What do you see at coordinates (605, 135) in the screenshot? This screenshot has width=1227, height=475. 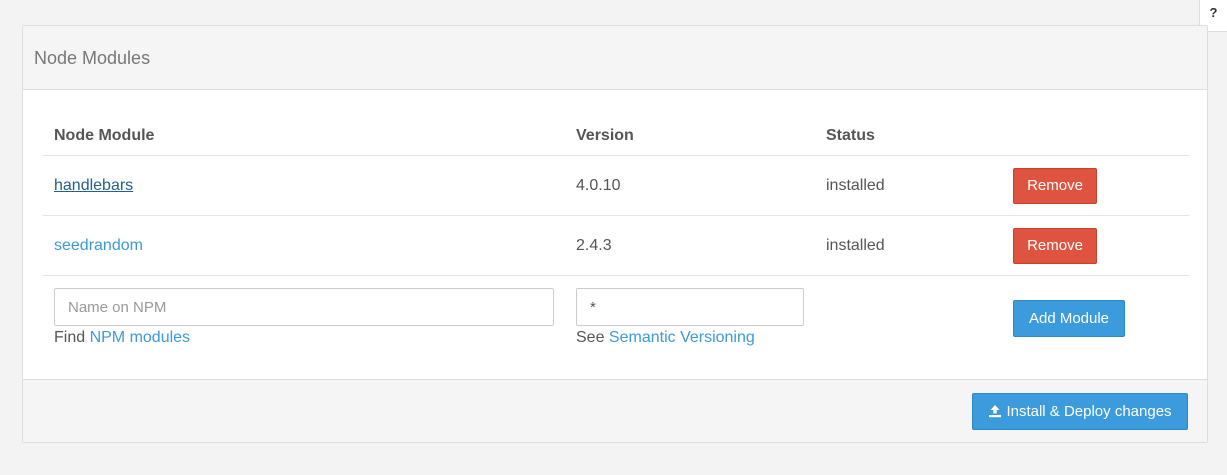 I see `column-header-version: Version` at bounding box center [605, 135].